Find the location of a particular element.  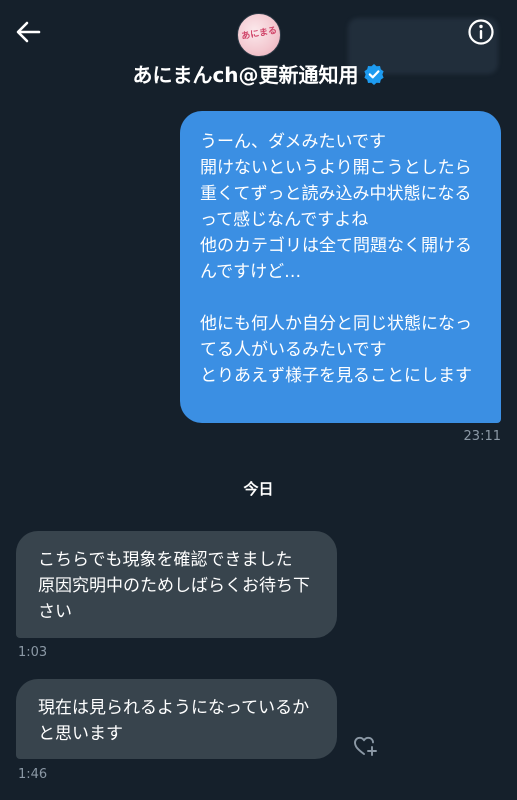

day-separator: 今日 is located at coordinates (258, 489).